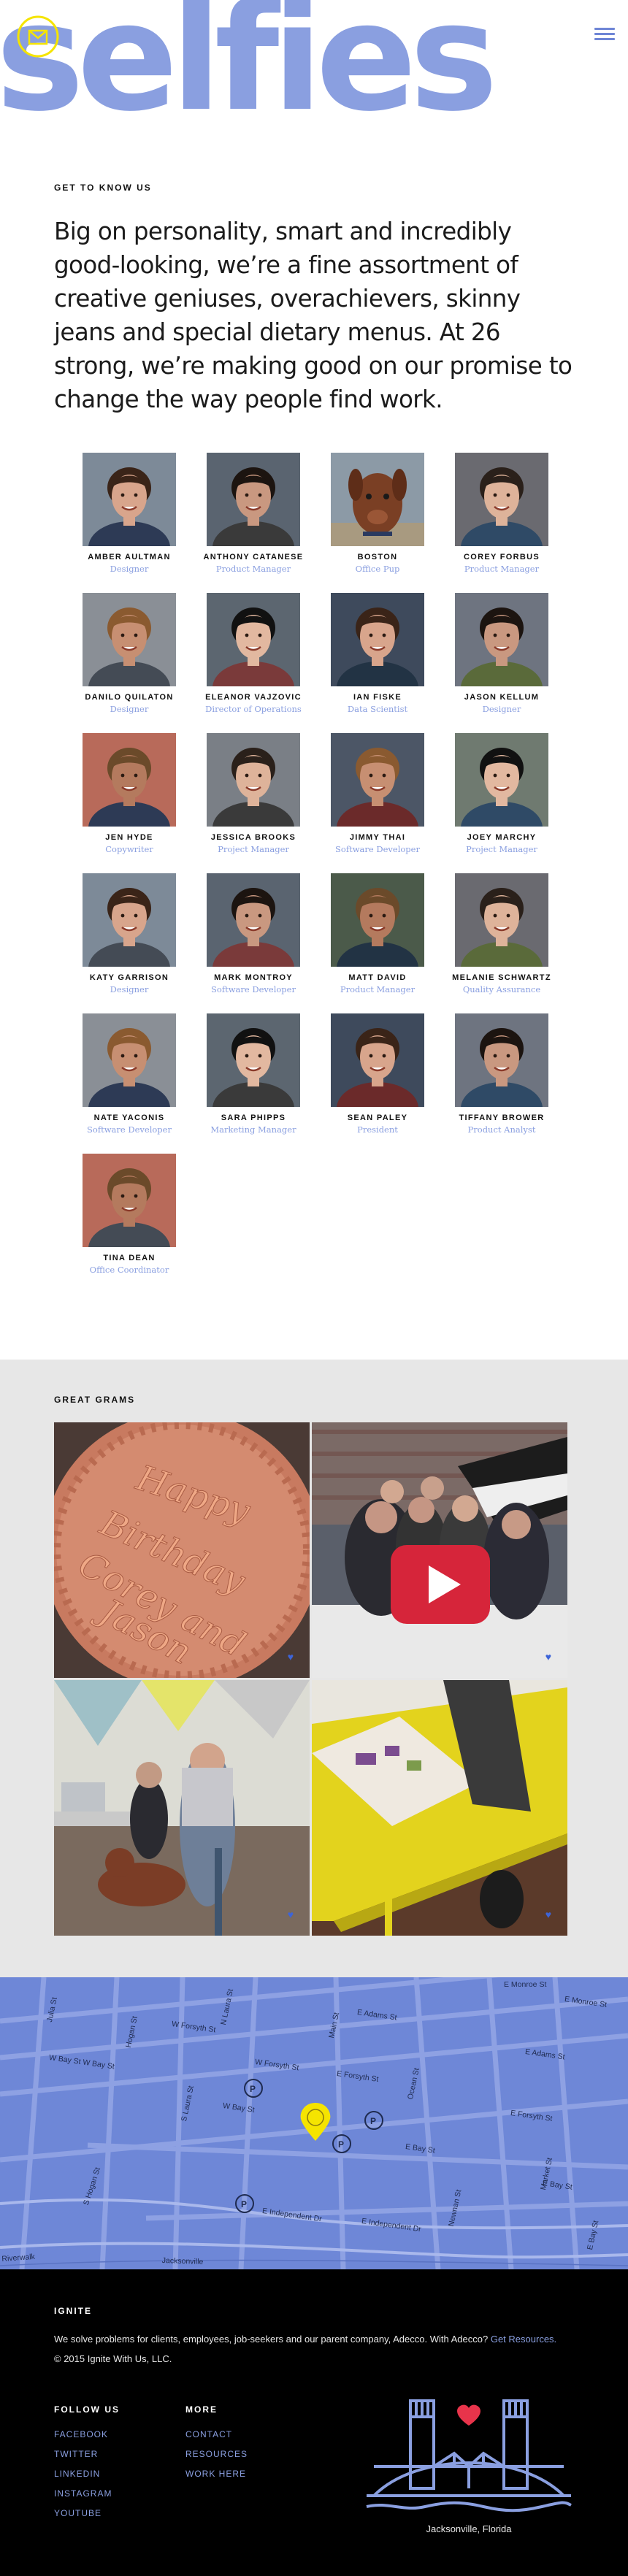 This screenshot has width=628, height=2576. Describe the element at coordinates (439, 1808) in the screenshot. I see `gram-yellow-table: ♥` at that location.